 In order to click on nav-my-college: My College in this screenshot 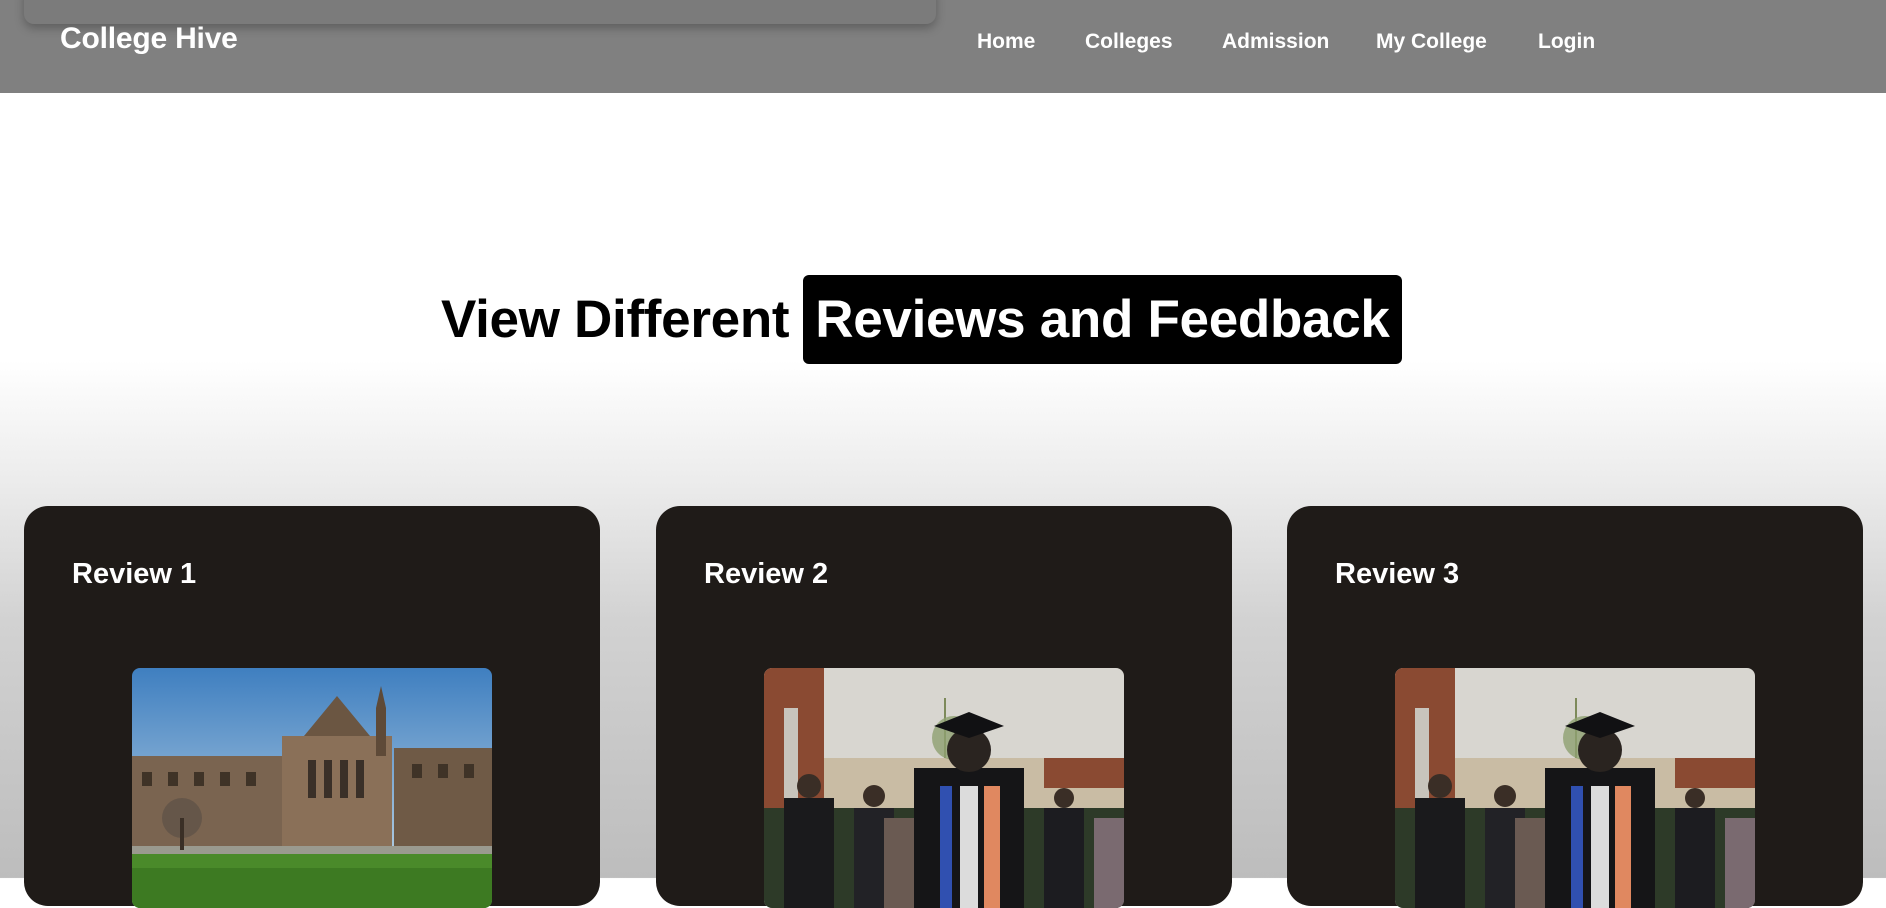, I will do `click(1431, 42)`.